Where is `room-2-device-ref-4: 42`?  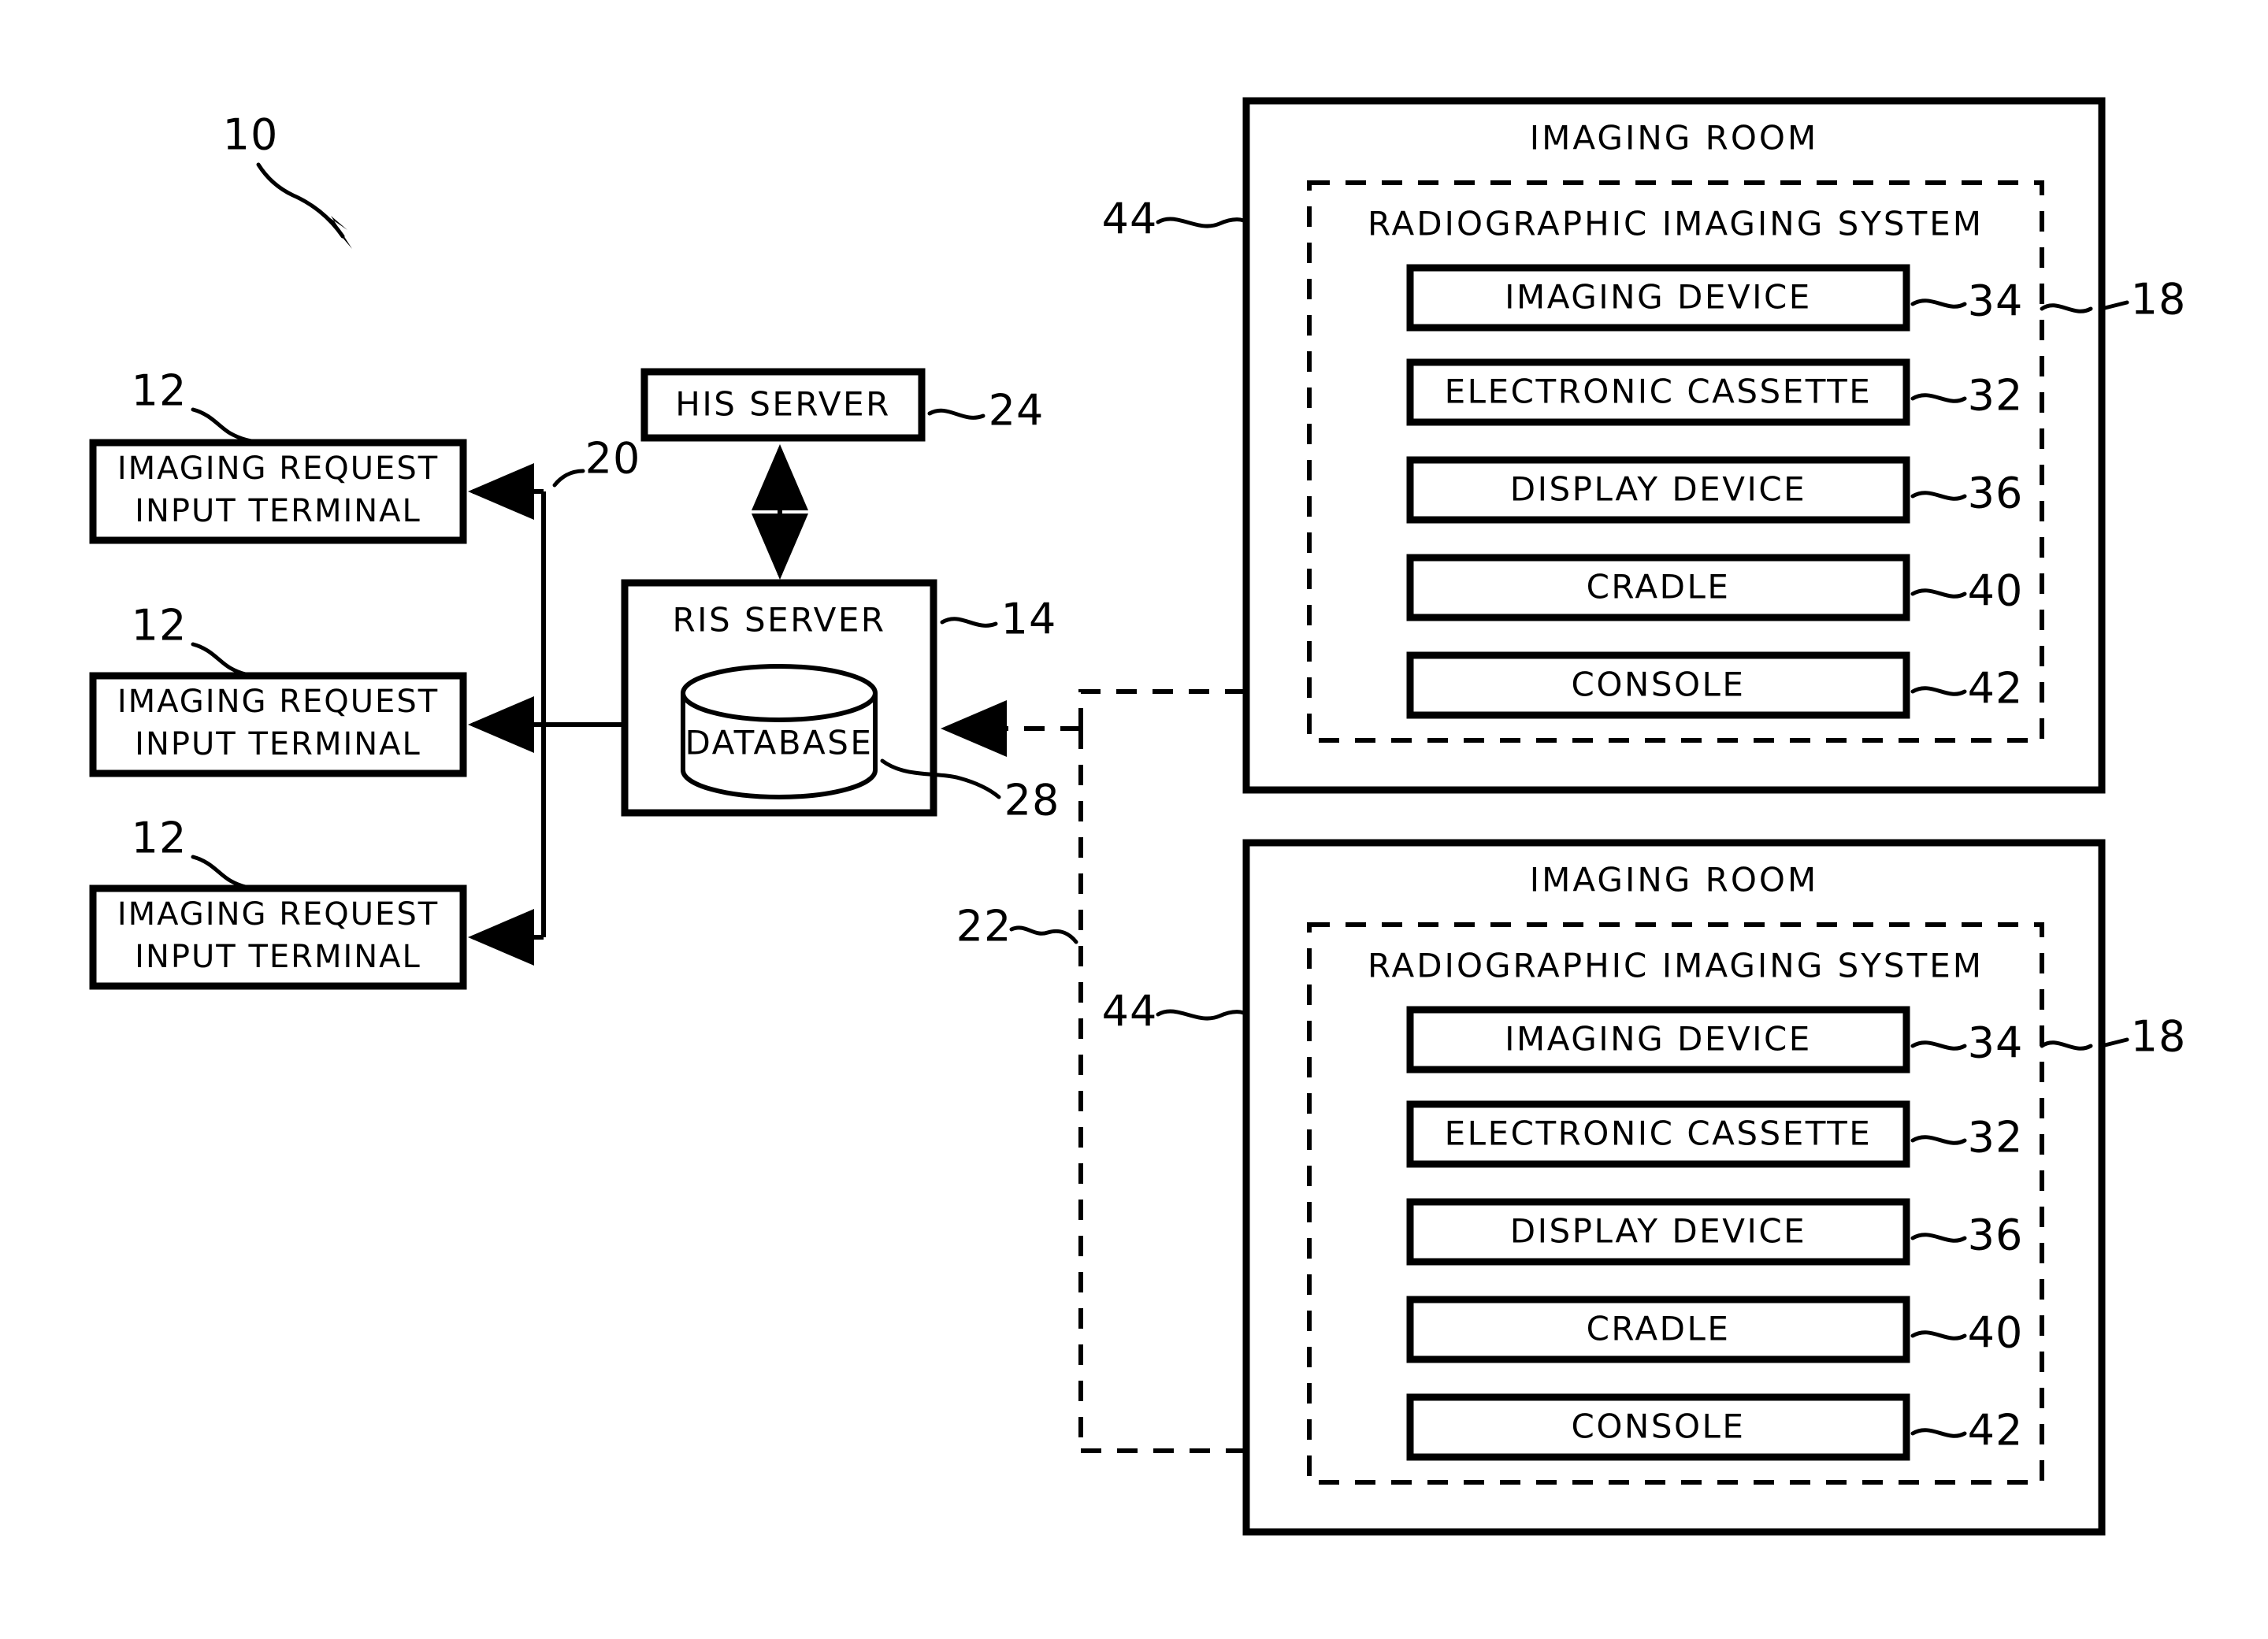 room-2-device-ref-4: 42 is located at coordinates (1996, 1430).